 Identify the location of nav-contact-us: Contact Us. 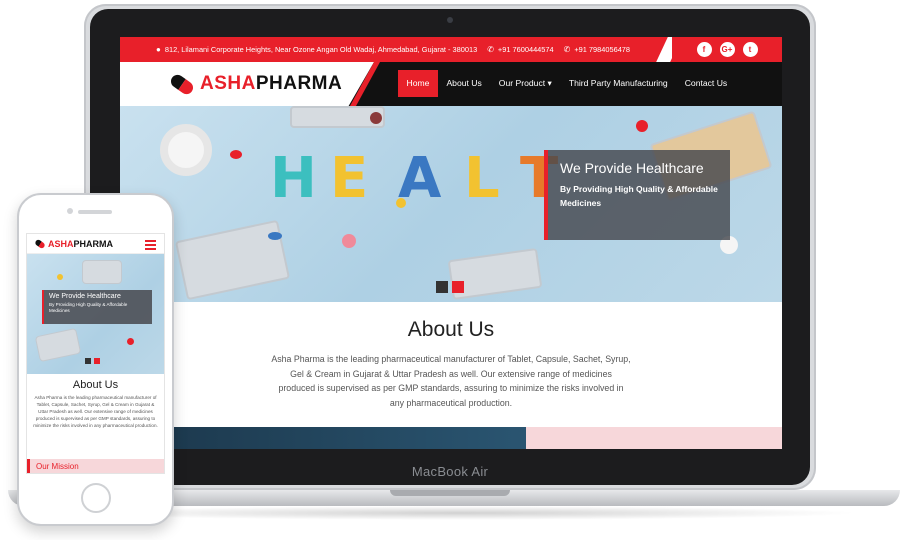
(706, 83).